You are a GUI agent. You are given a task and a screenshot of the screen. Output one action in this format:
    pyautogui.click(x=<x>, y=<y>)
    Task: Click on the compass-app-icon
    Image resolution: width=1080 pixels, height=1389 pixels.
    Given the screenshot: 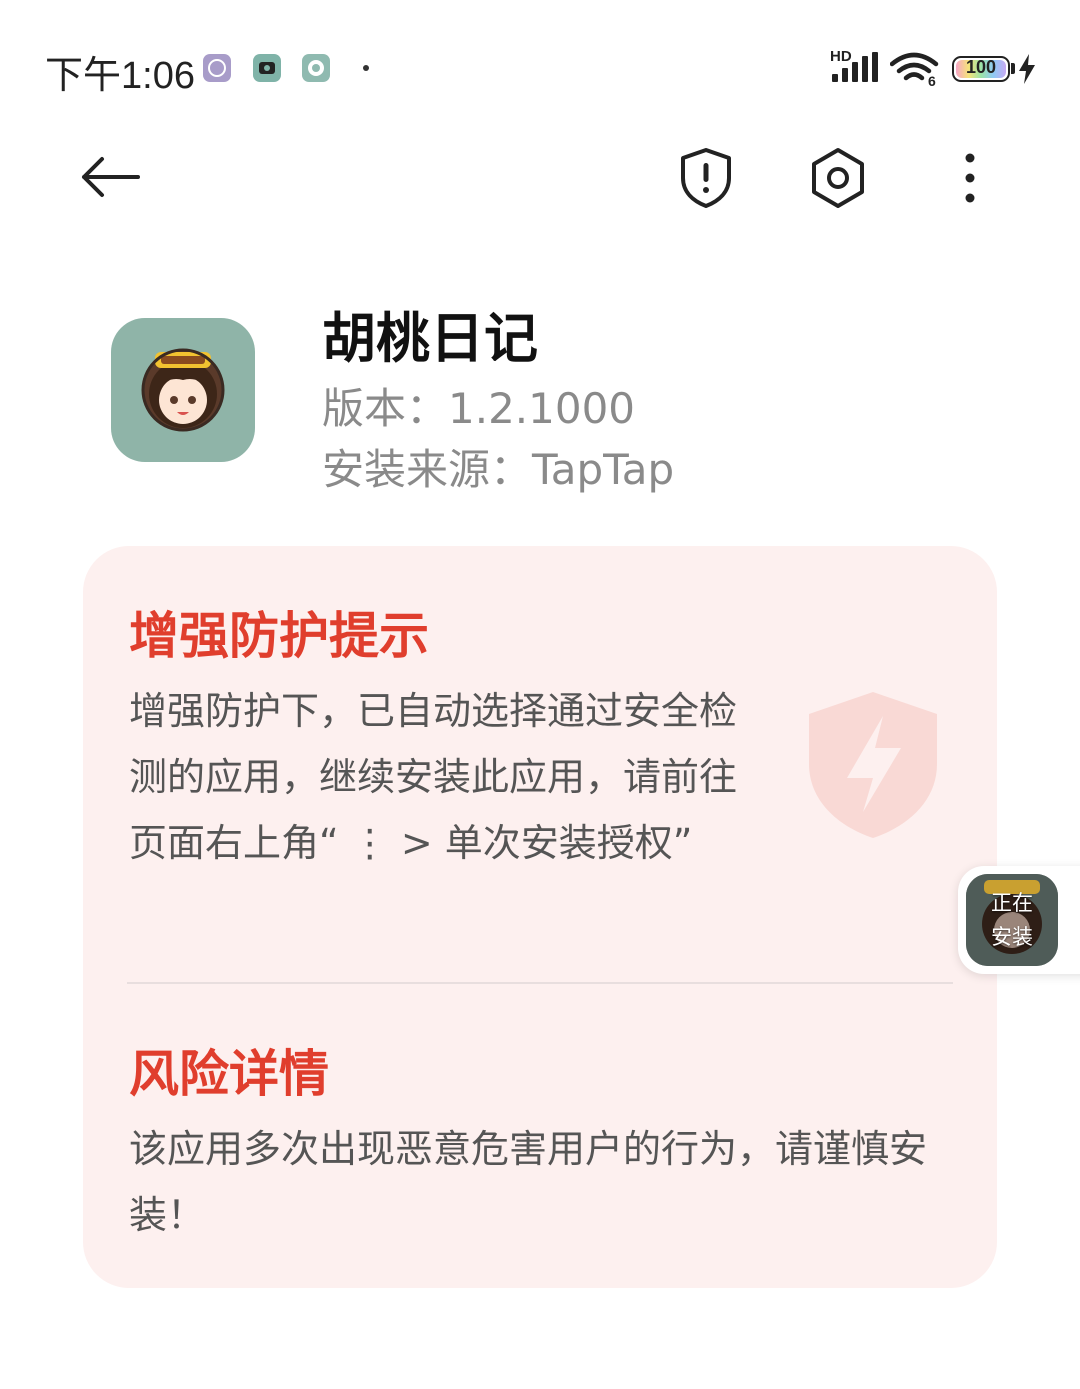 What is the action you would take?
    pyautogui.click(x=217, y=68)
    